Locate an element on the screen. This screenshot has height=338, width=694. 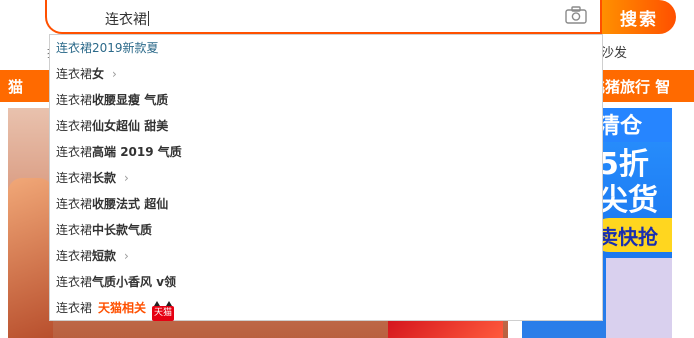
banner-pill-text: 卖快抢 is located at coordinates (628, 237).